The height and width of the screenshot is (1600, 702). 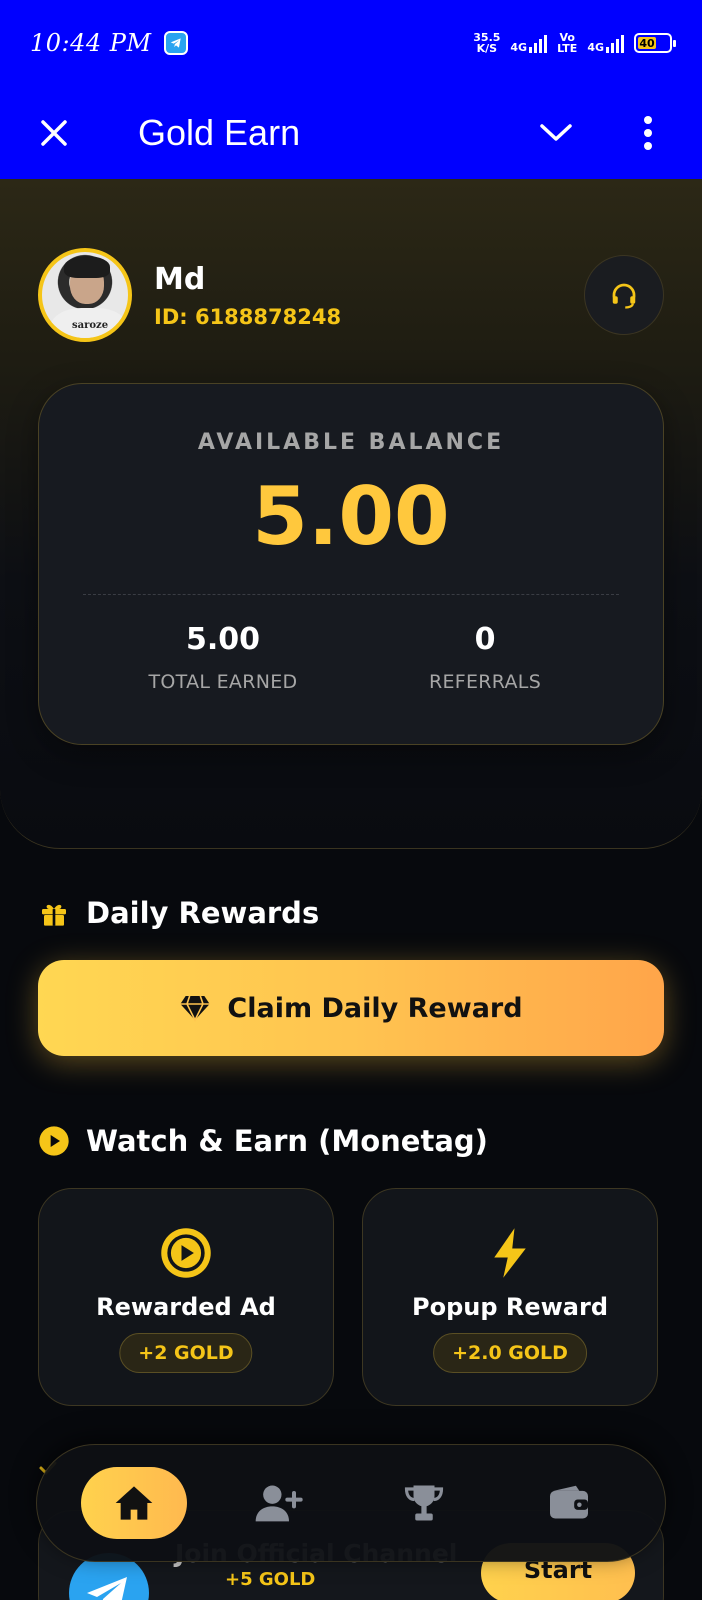 I want to click on status-bar: 10:44 PM 35.5 K/S 4G Vo LTE 4G 40, so click(x=351, y=43).